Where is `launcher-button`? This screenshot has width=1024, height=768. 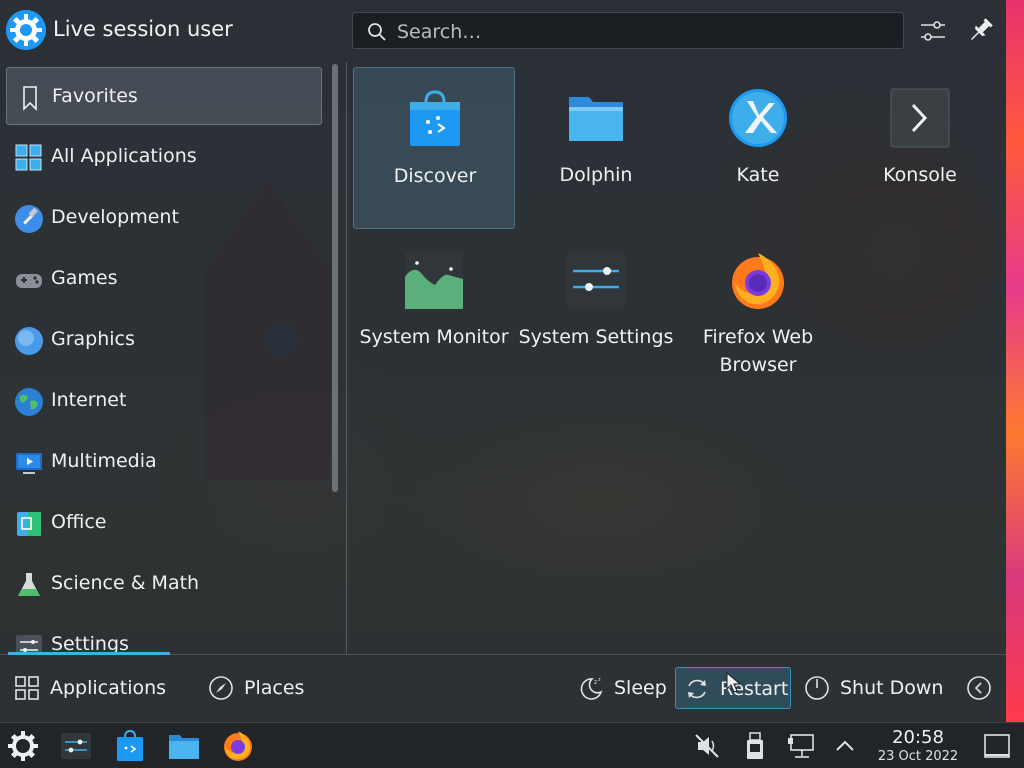
launcher-button is located at coordinates (23, 746).